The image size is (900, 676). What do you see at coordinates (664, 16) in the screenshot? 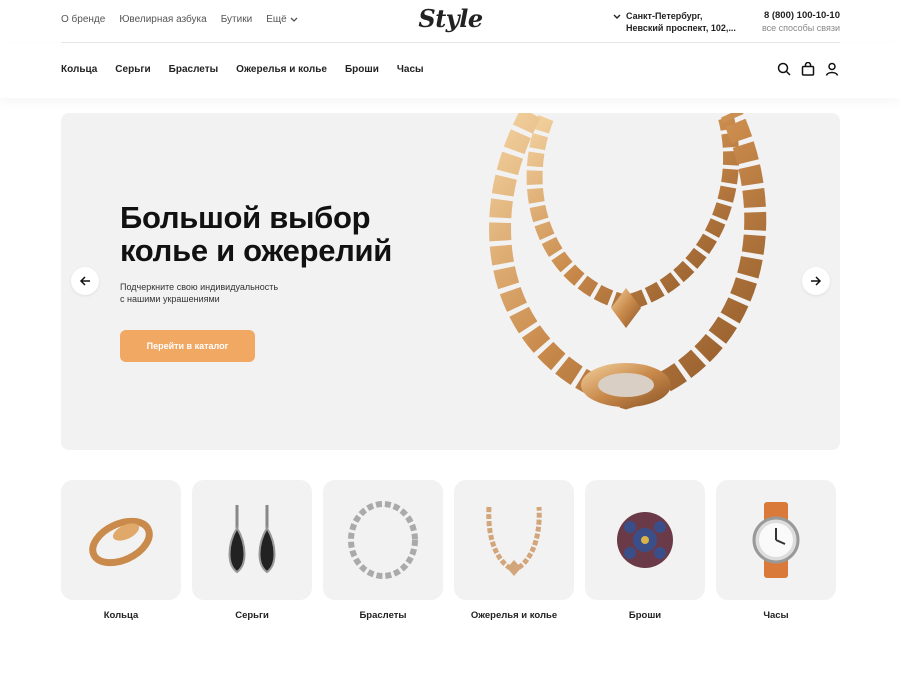
I see `address-city: Санкт-Петербург,` at bounding box center [664, 16].